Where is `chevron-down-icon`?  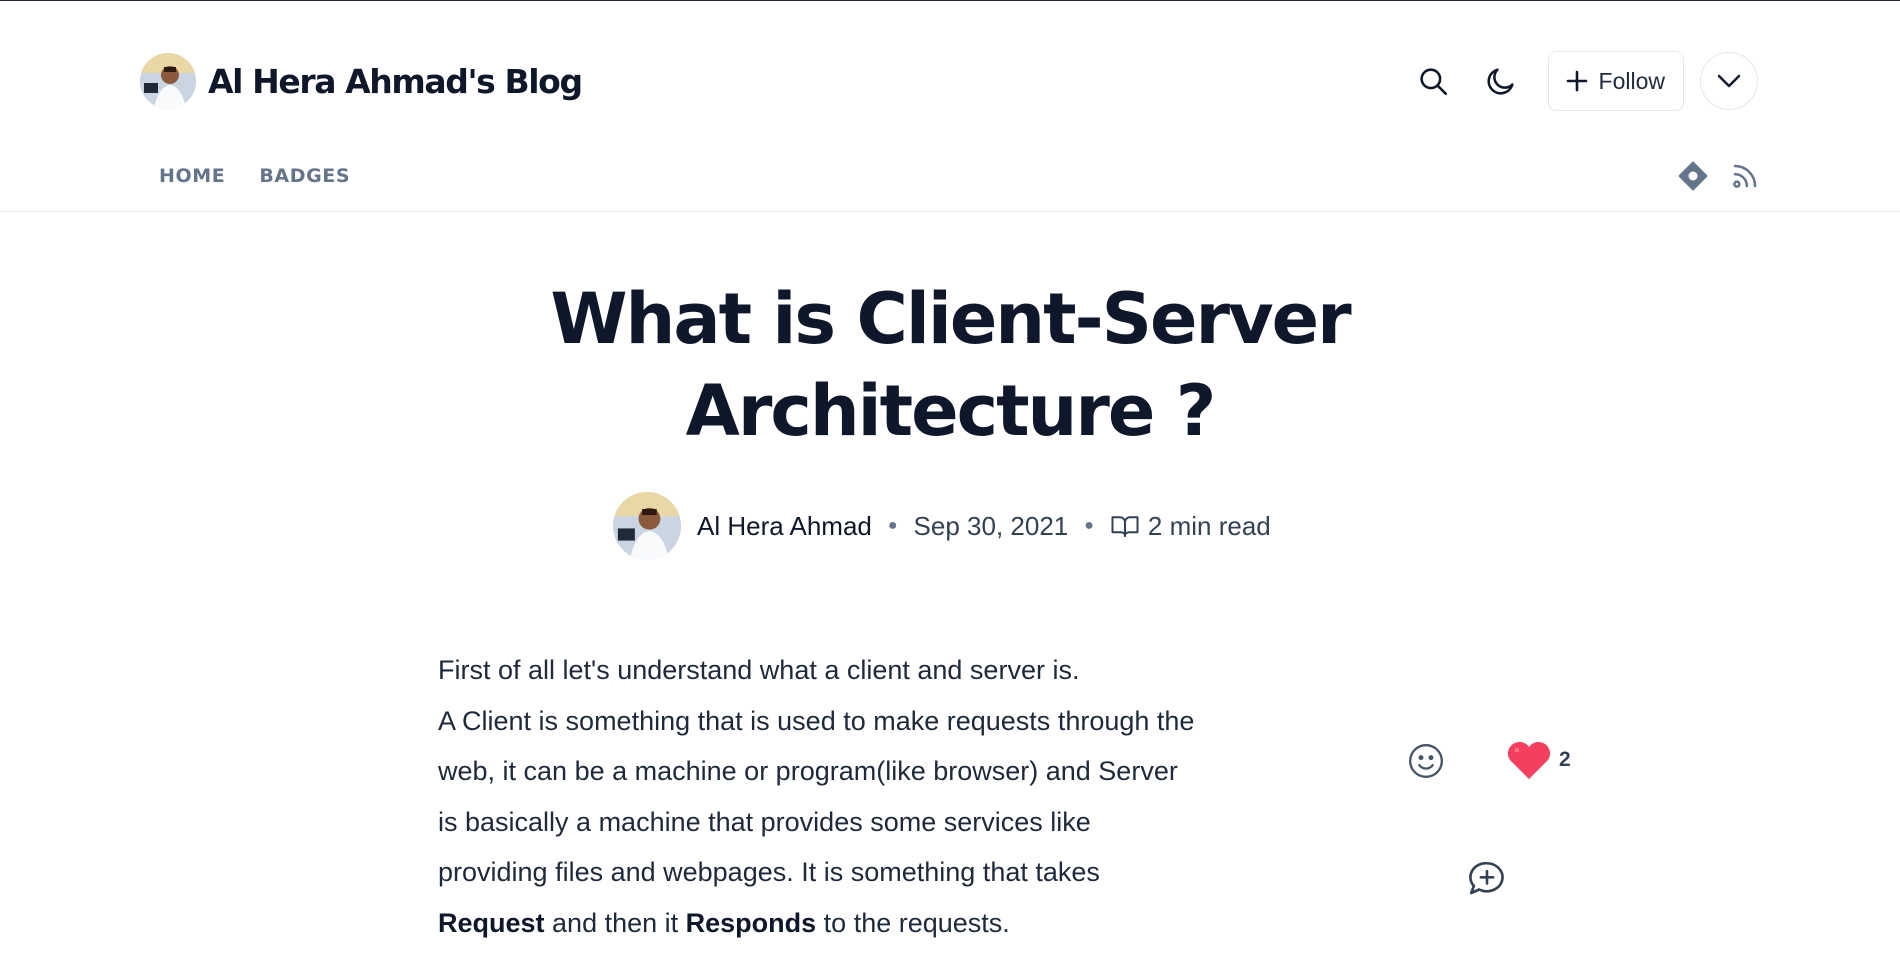
chevron-down-icon is located at coordinates (1729, 81).